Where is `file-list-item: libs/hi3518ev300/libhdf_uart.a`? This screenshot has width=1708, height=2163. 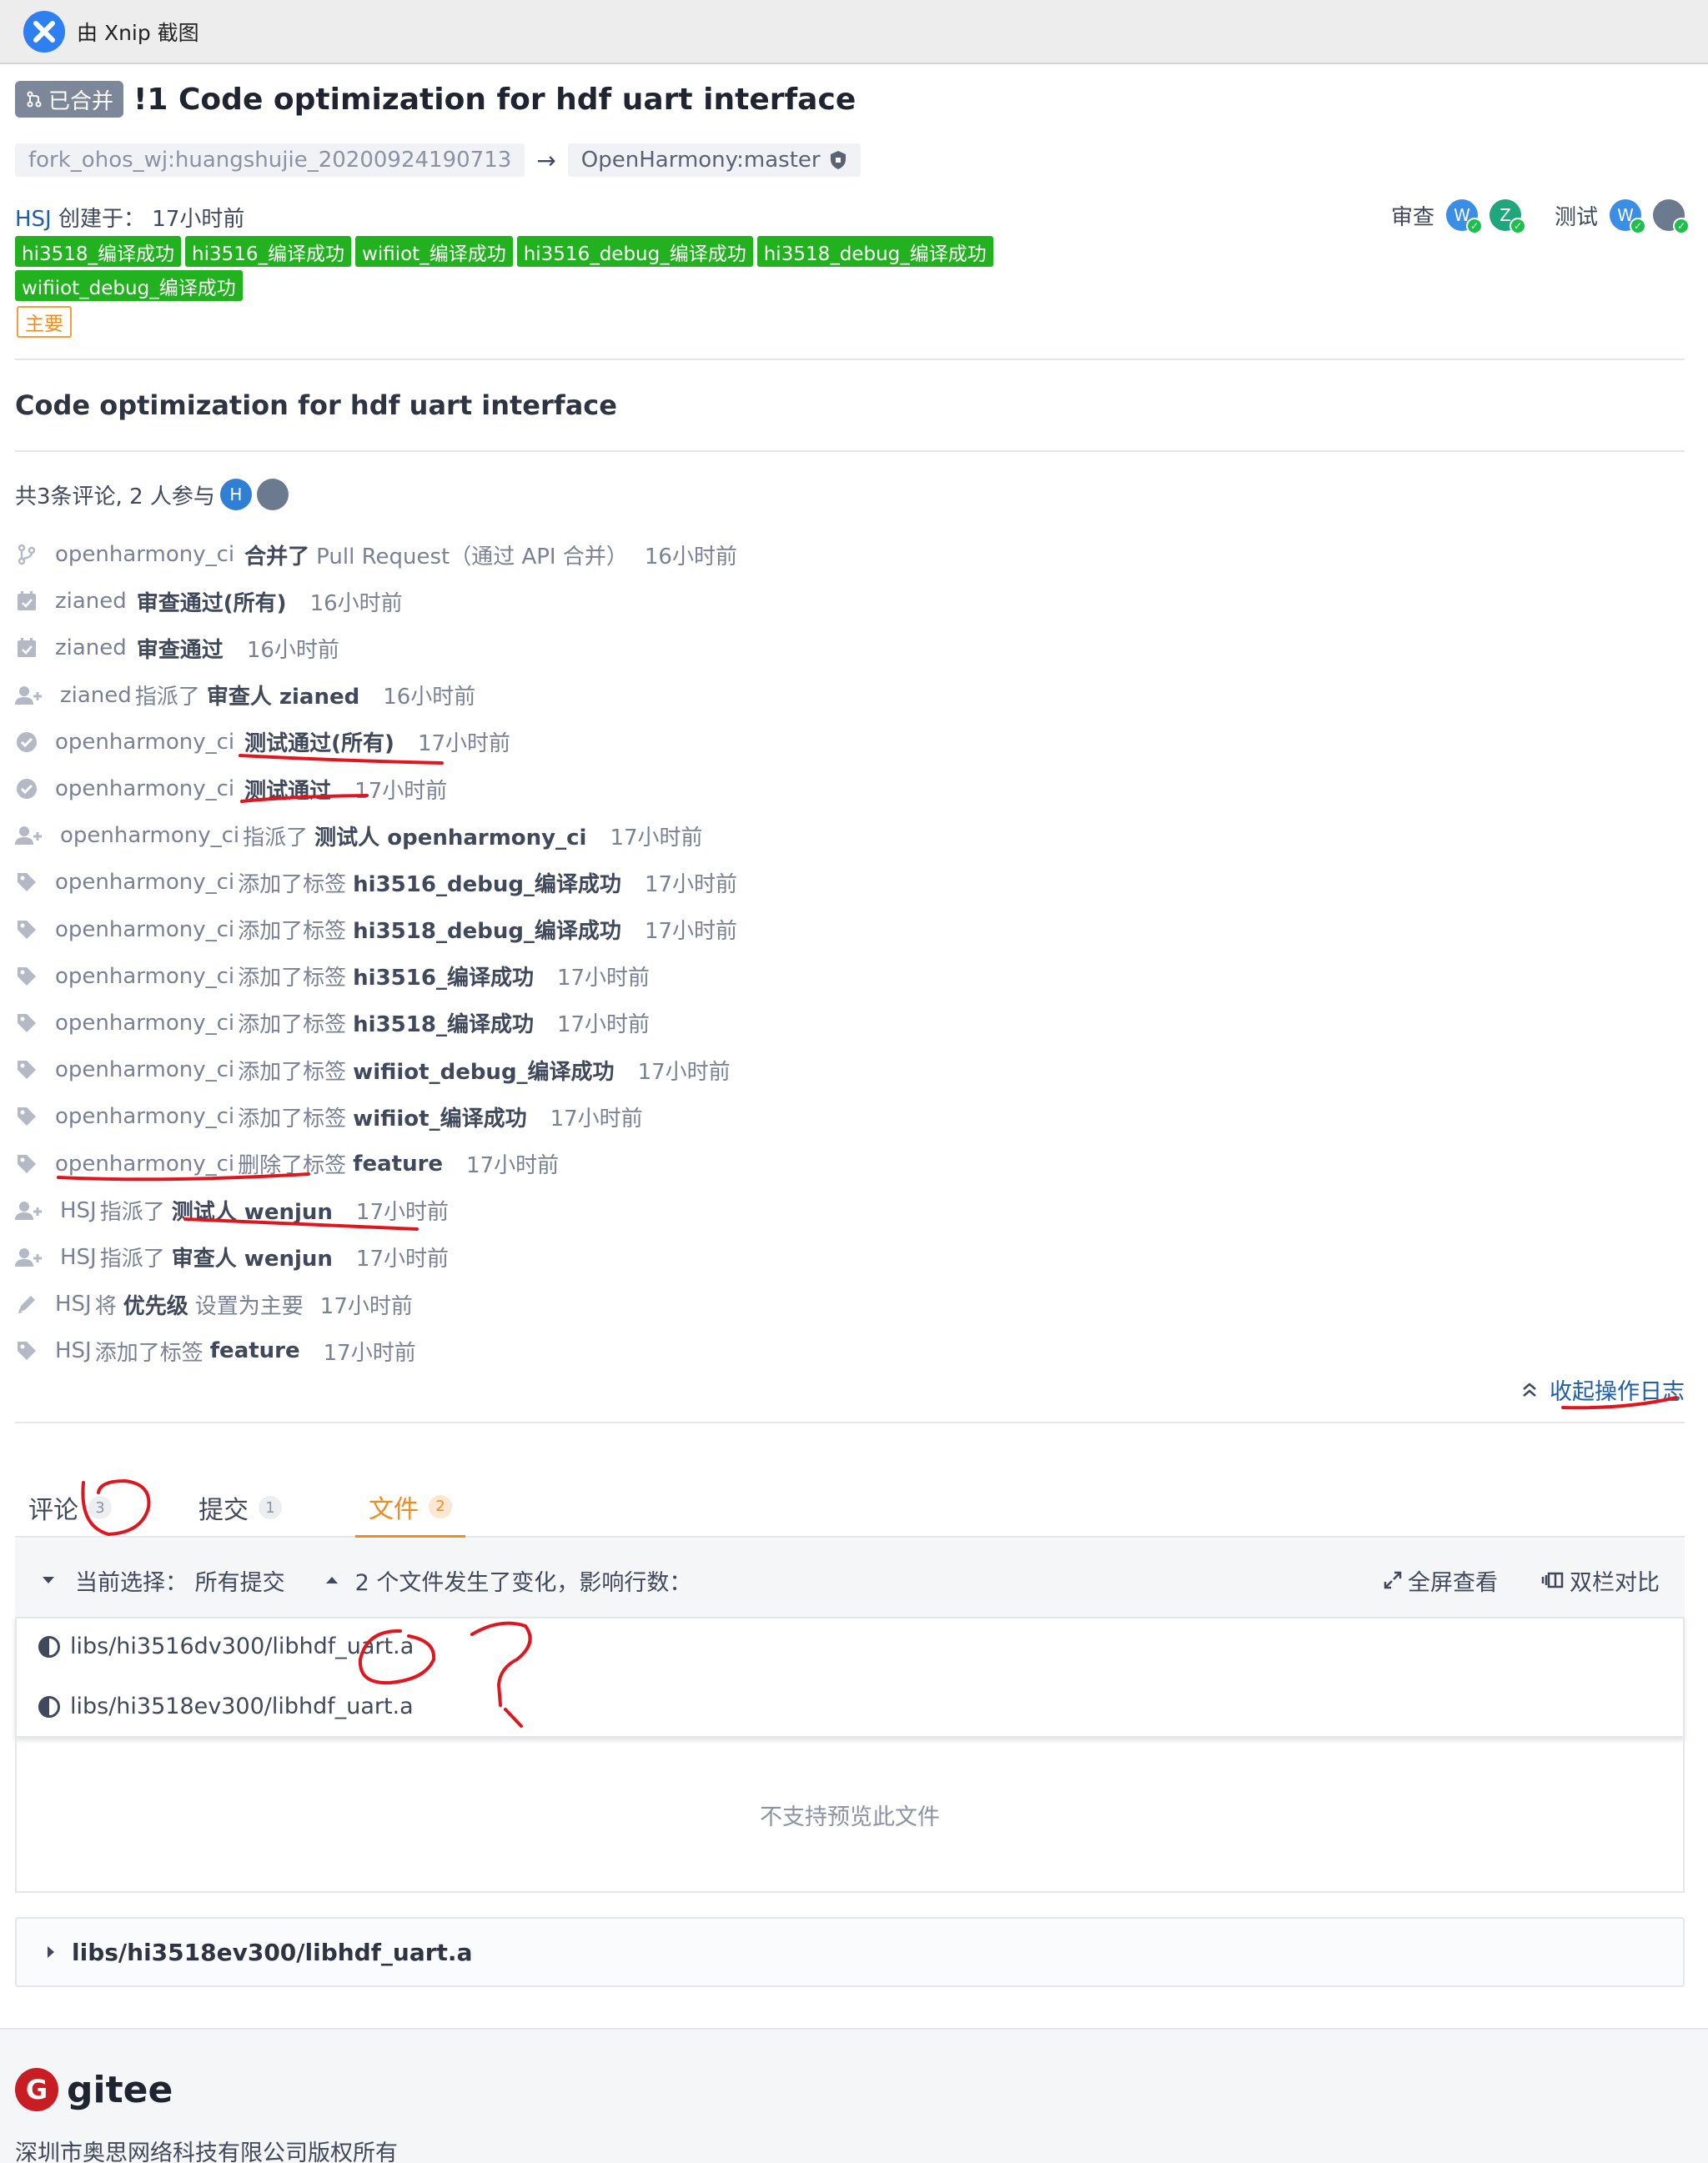 file-list-item: libs/hi3518ev300/libhdf_uart.a is located at coordinates (226, 1706).